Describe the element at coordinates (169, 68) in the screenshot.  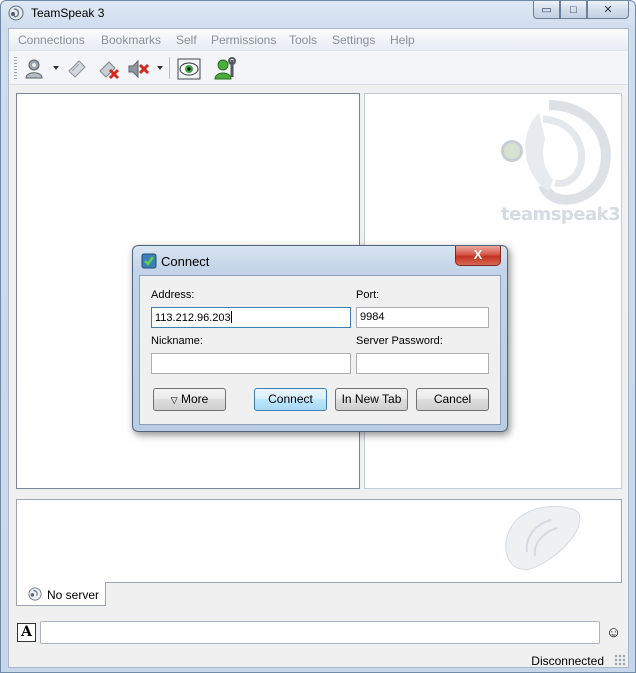
I see `toolbar-separator` at that location.